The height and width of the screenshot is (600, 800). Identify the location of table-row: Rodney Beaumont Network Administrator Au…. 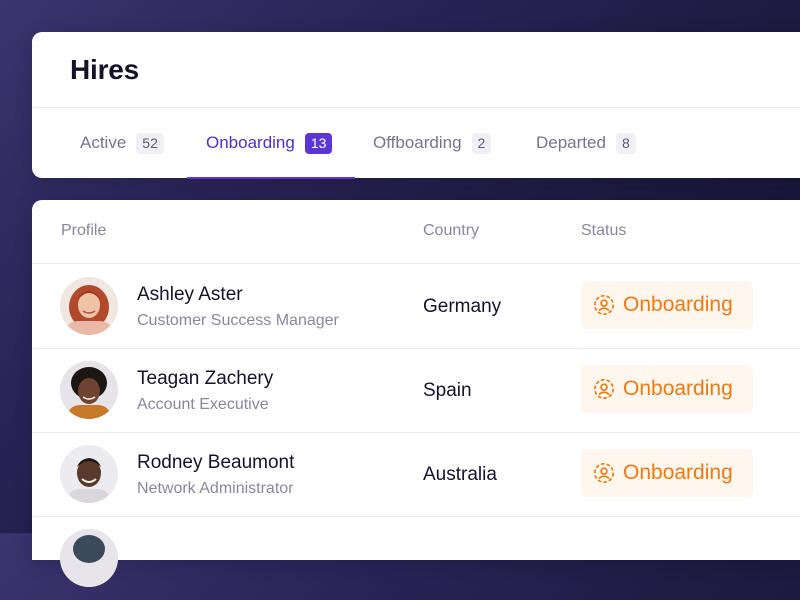
(416, 474).